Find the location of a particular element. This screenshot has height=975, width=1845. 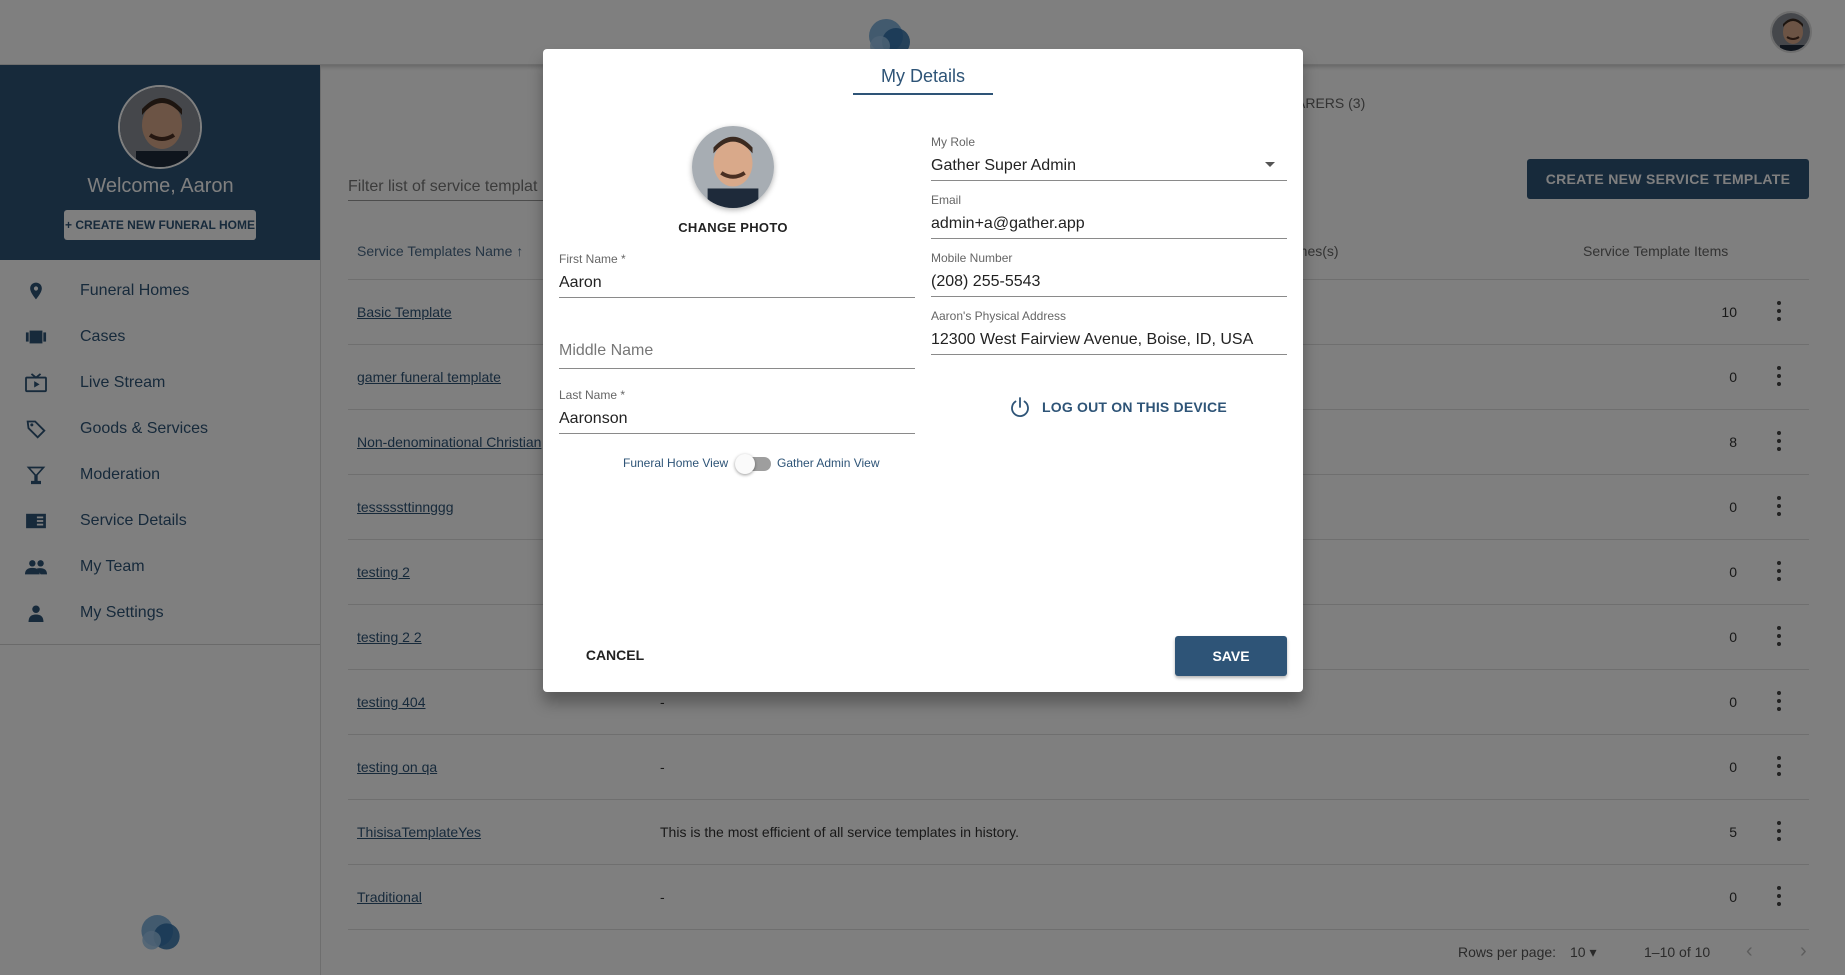

first-name-label: First Name * is located at coordinates (592, 259).